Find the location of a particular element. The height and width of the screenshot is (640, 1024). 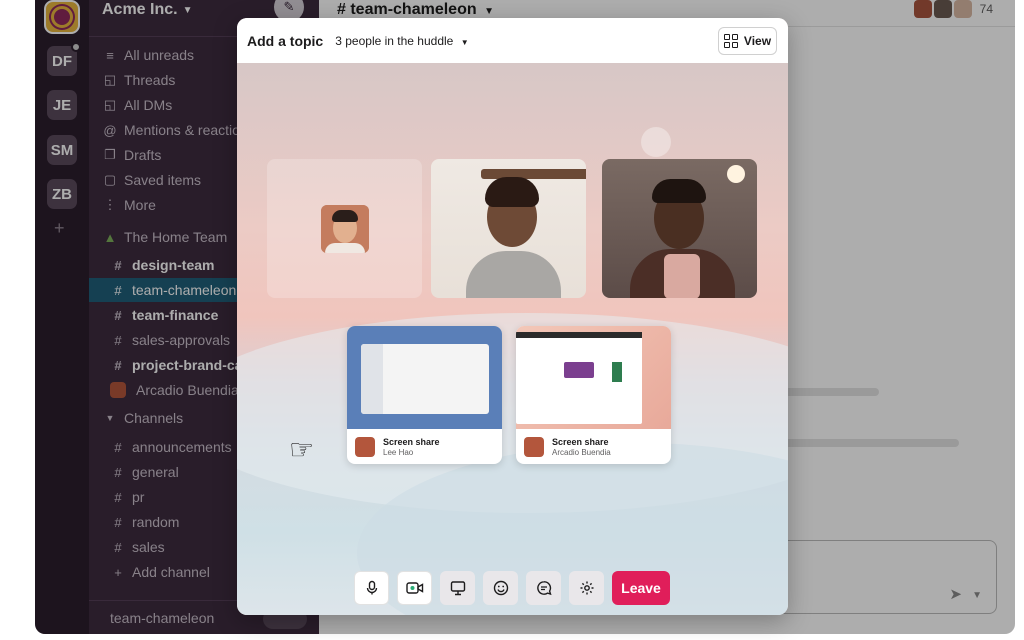

screen-share-info: Screen share Arcadio Buendia is located at coordinates (593, 446).